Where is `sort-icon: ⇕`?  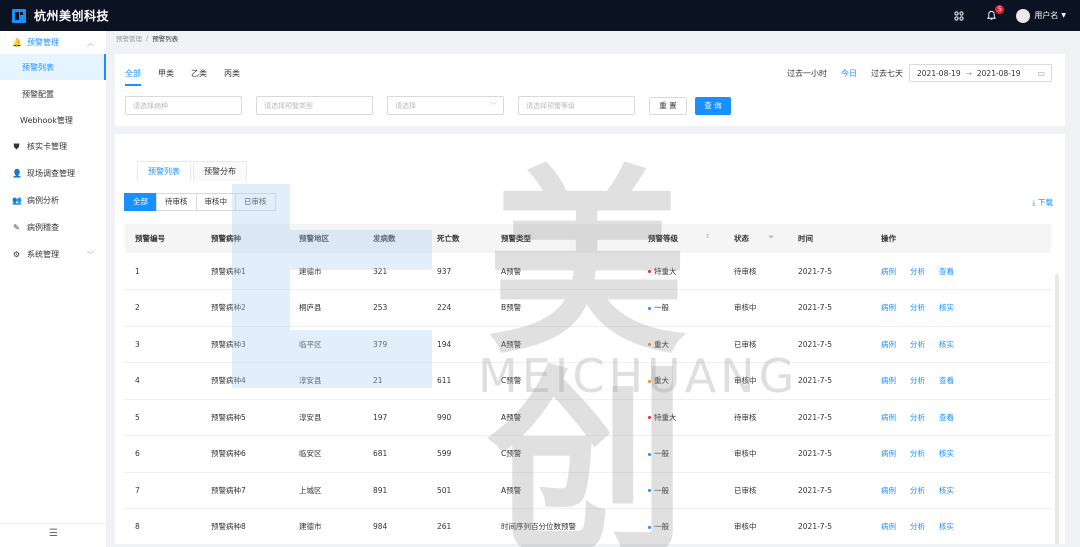
sort-icon: ⇕ is located at coordinates (707, 236).